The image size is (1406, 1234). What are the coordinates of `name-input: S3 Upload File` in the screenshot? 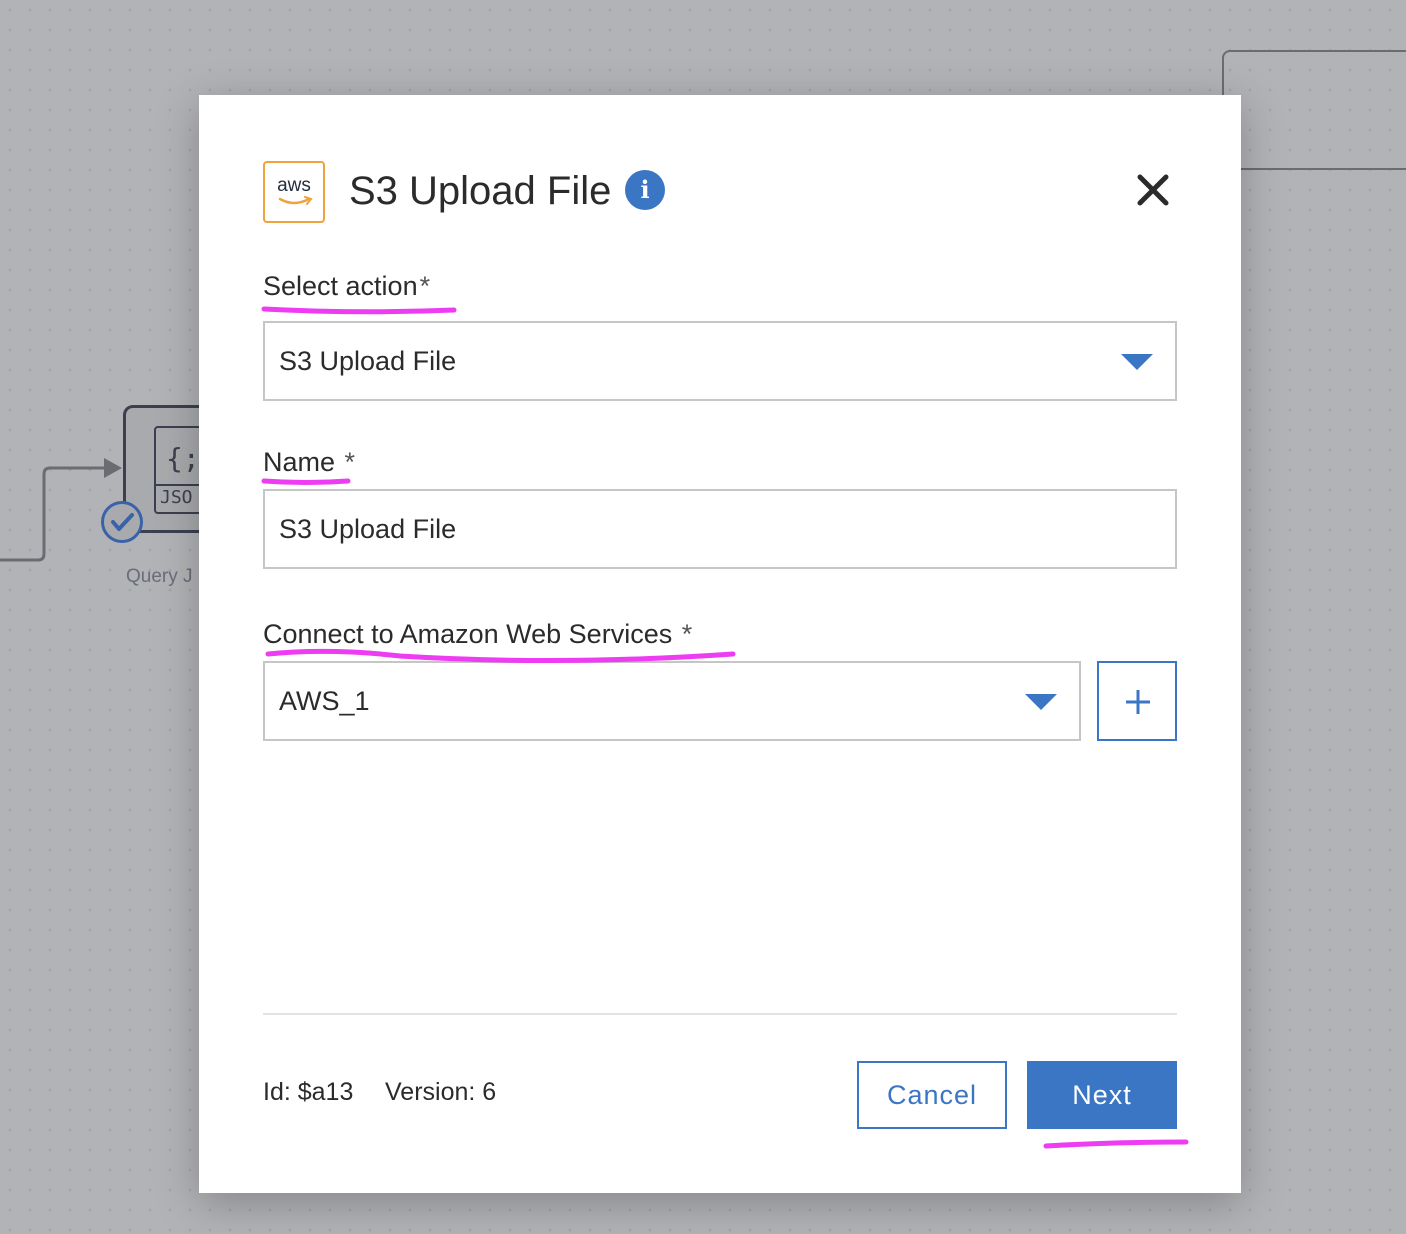 It's located at (720, 529).